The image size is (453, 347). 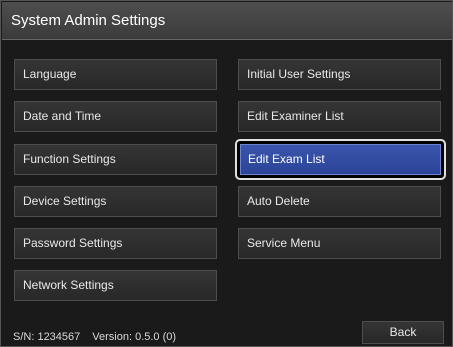 What do you see at coordinates (115, 201) in the screenshot?
I see `device-settings-button: Device Settings` at bounding box center [115, 201].